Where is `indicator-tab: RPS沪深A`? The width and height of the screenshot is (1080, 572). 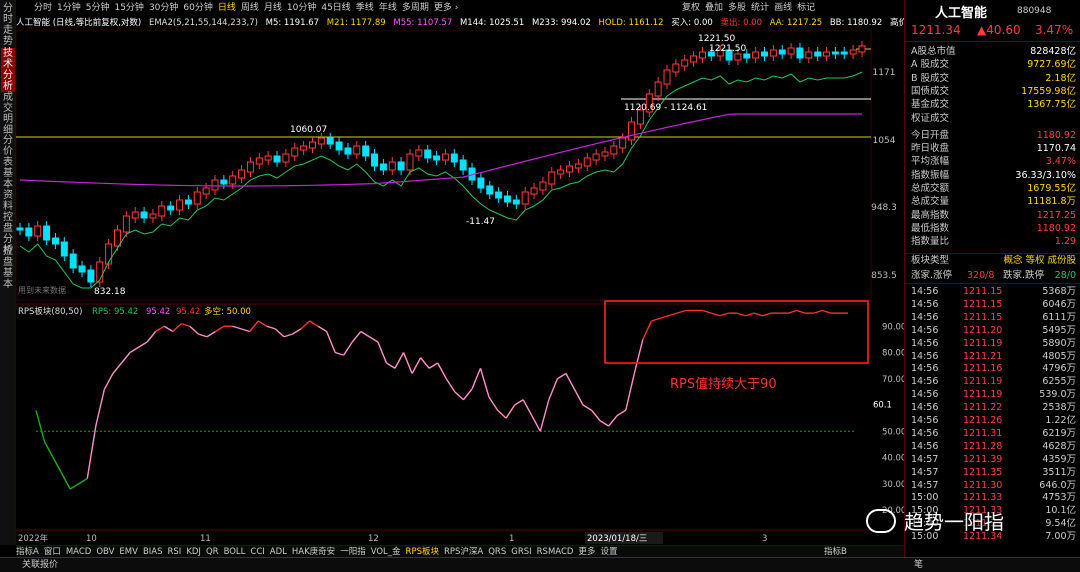
indicator-tab: RPS沪深A is located at coordinates (463, 552).